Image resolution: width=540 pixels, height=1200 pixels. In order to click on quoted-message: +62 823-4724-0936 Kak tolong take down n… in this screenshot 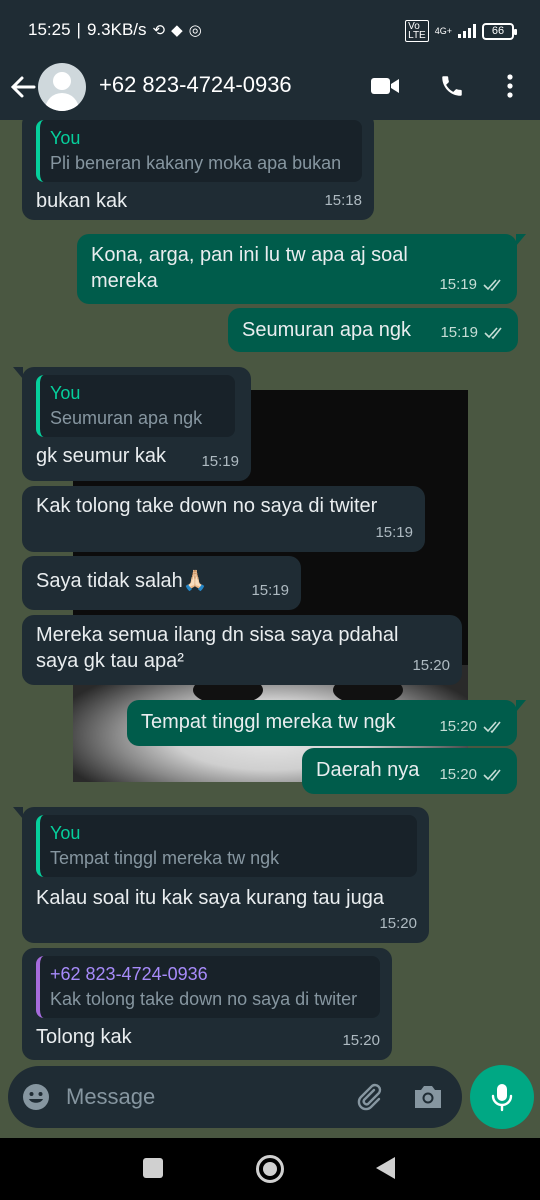, I will do `click(208, 987)`.